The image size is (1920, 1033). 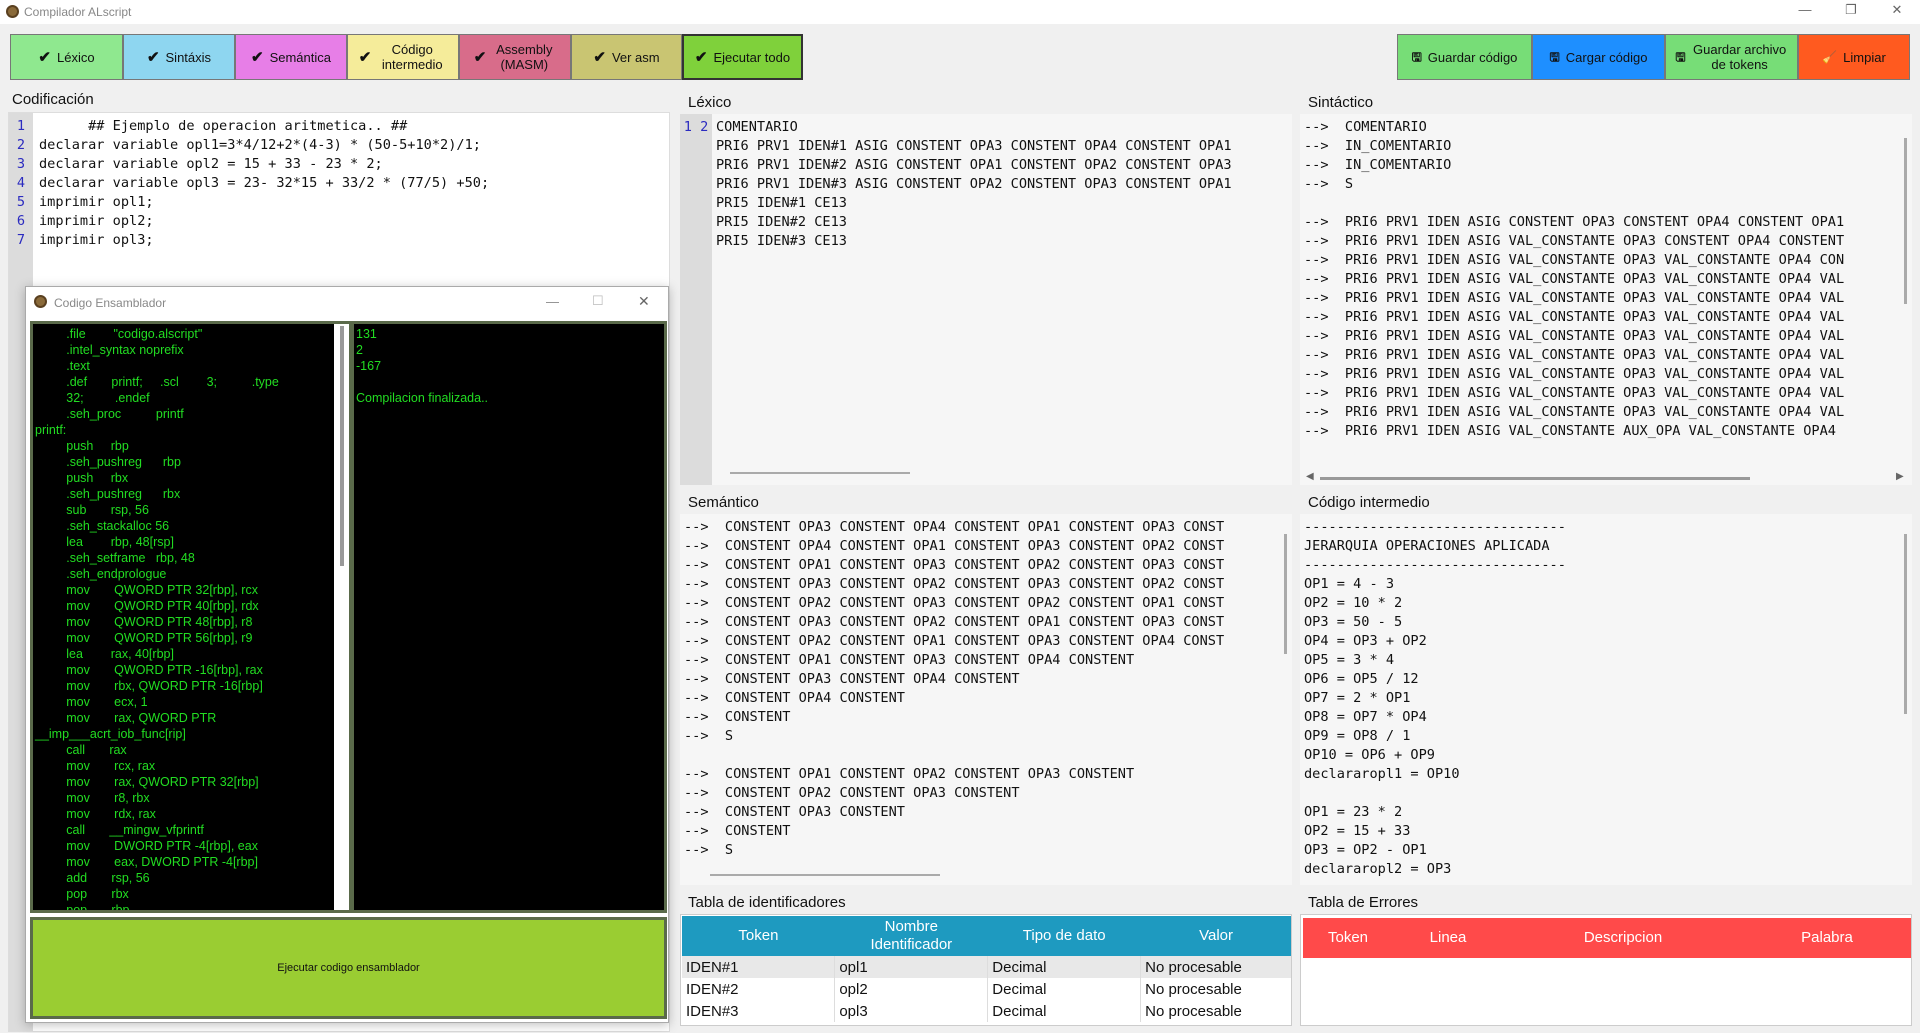 I want to click on asm-output-text: 131 2 -167 Compilacion finalizada.., so click(x=422, y=366).